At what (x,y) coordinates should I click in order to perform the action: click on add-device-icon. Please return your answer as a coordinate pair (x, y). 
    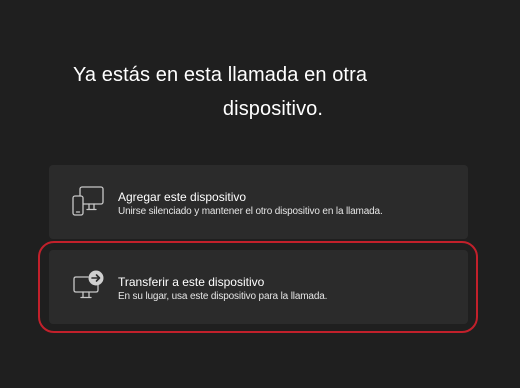
    Looking at the image, I should click on (88, 201).